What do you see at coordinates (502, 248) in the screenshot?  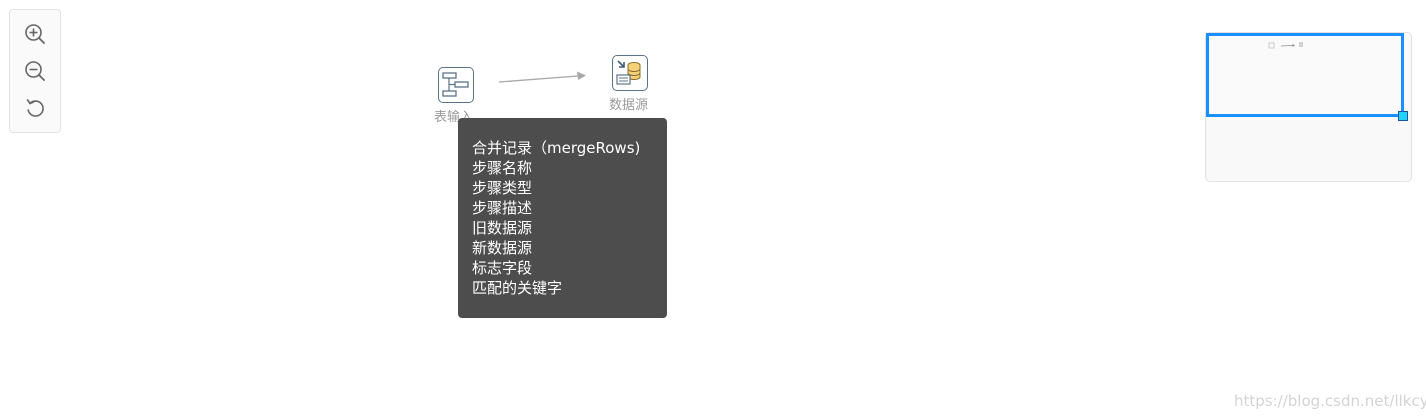 I see `tooltip-line: 新数据源` at bounding box center [502, 248].